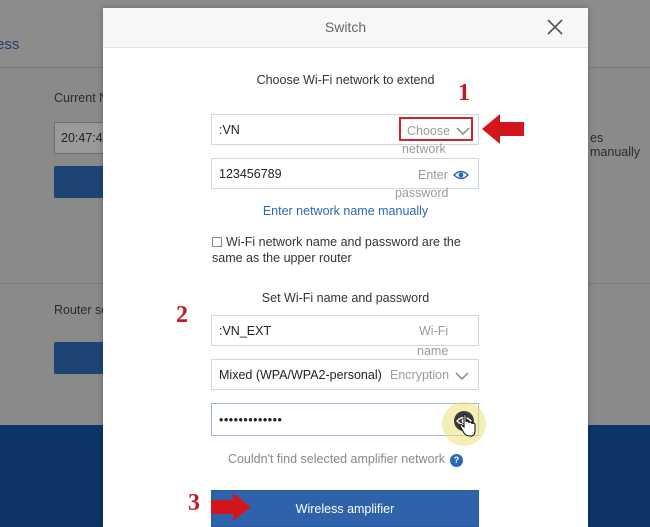 The height and width of the screenshot is (527, 650). What do you see at coordinates (422, 193) in the screenshot?
I see `password-field-hint-2: password` at bounding box center [422, 193].